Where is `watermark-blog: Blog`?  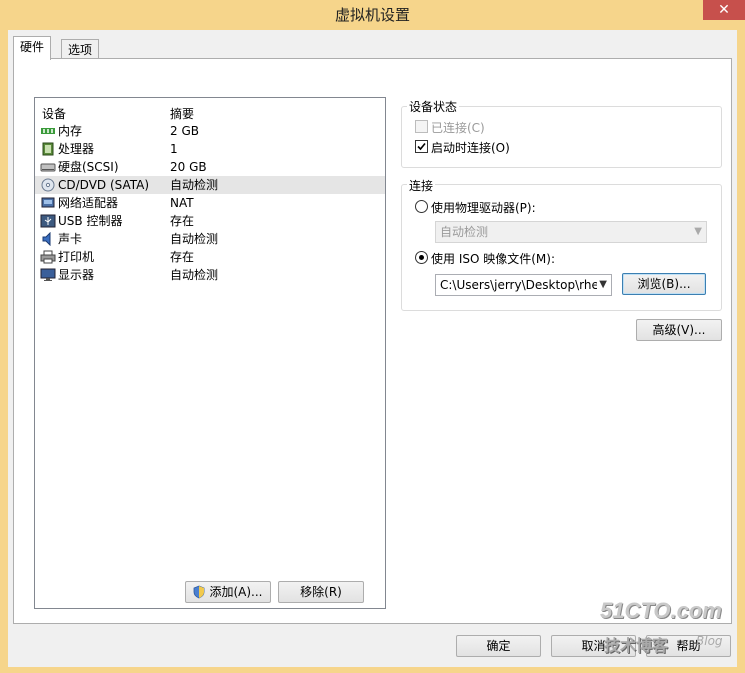
watermark-blog: Blog is located at coordinates (709, 641).